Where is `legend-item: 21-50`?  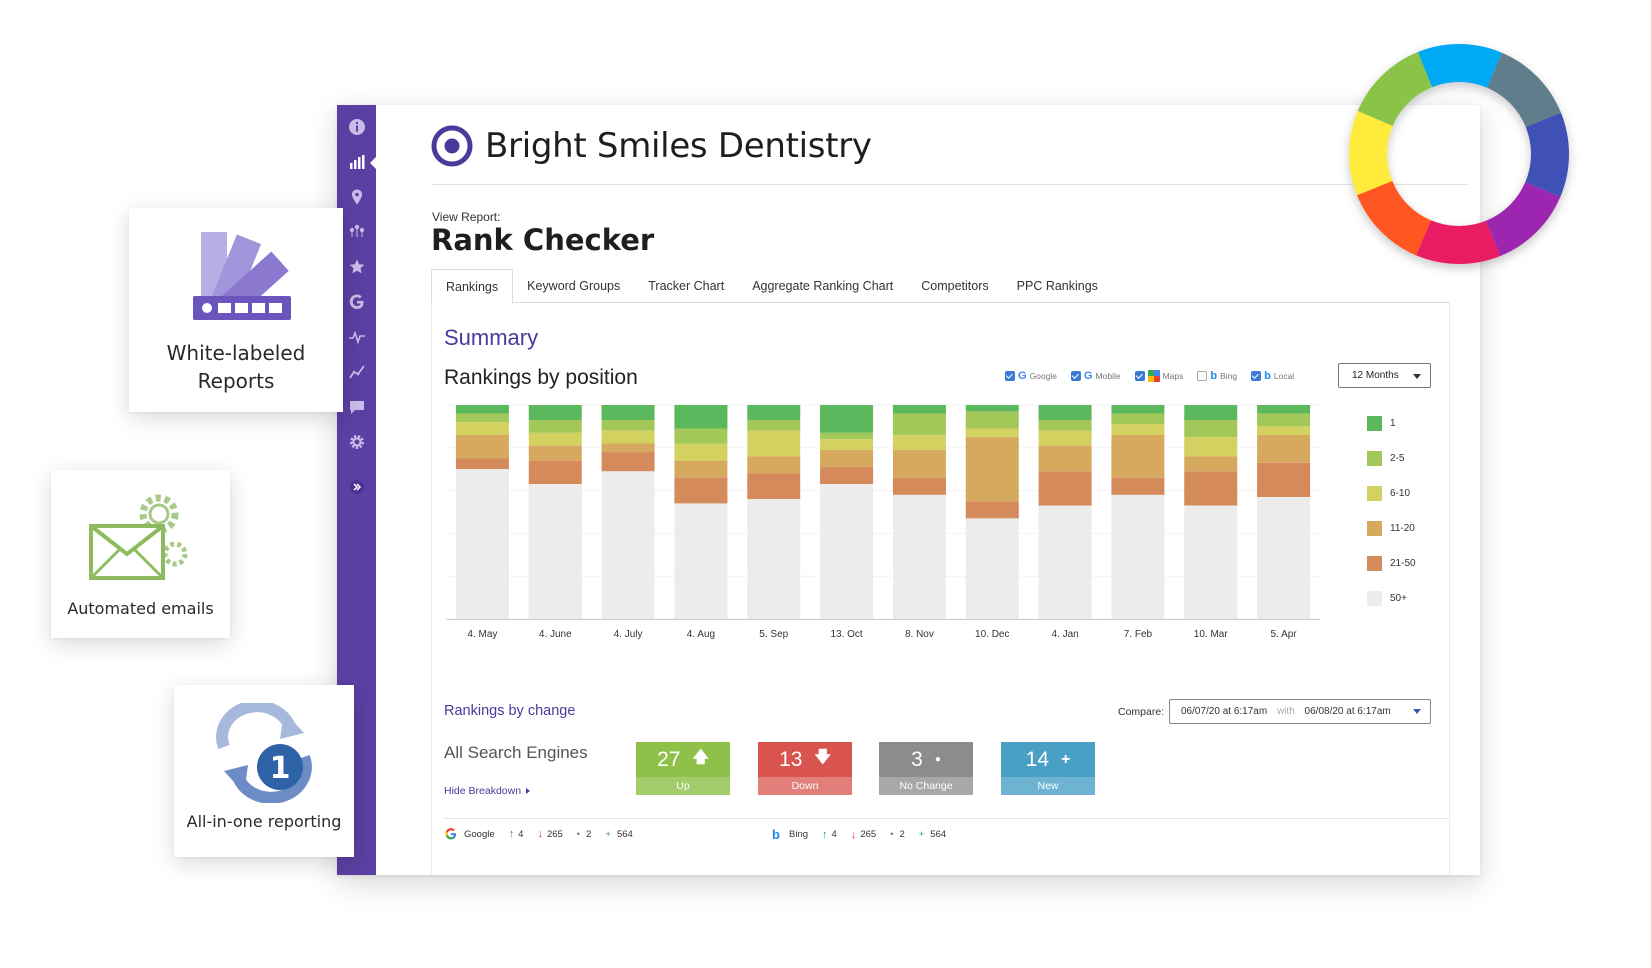
legend-item: 21-50 is located at coordinates (1391, 563).